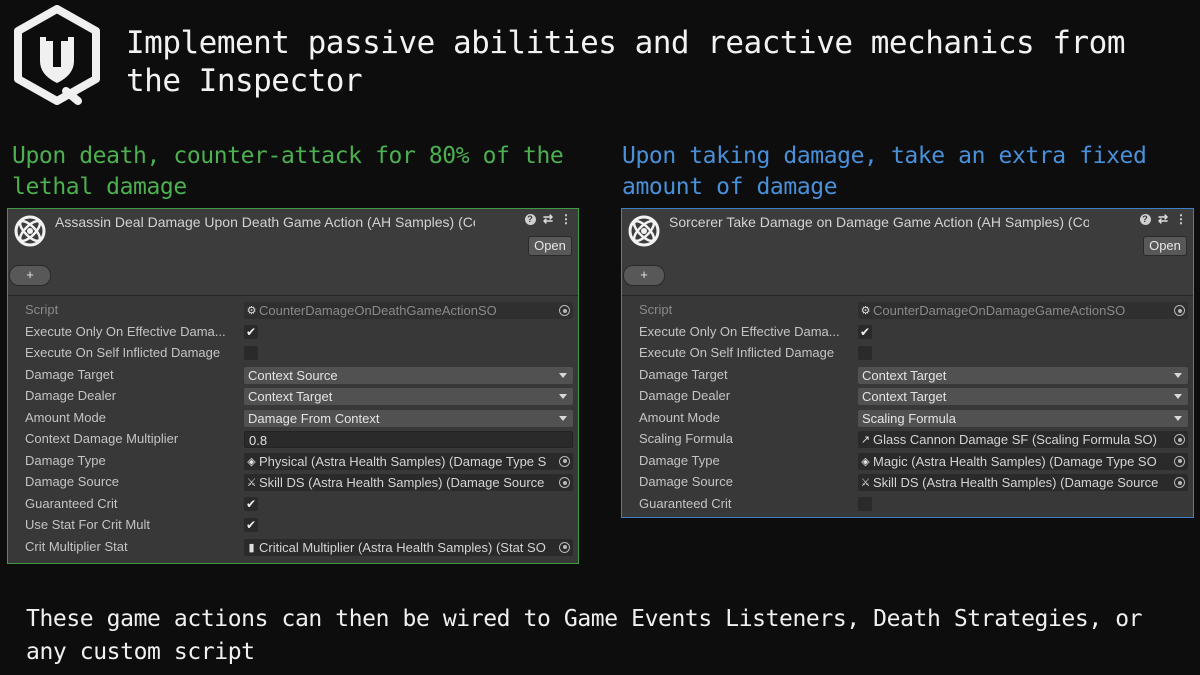 The width and height of the screenshot is (1200, 675). I want to click on stat-icon: ▮, so click(251, 547).